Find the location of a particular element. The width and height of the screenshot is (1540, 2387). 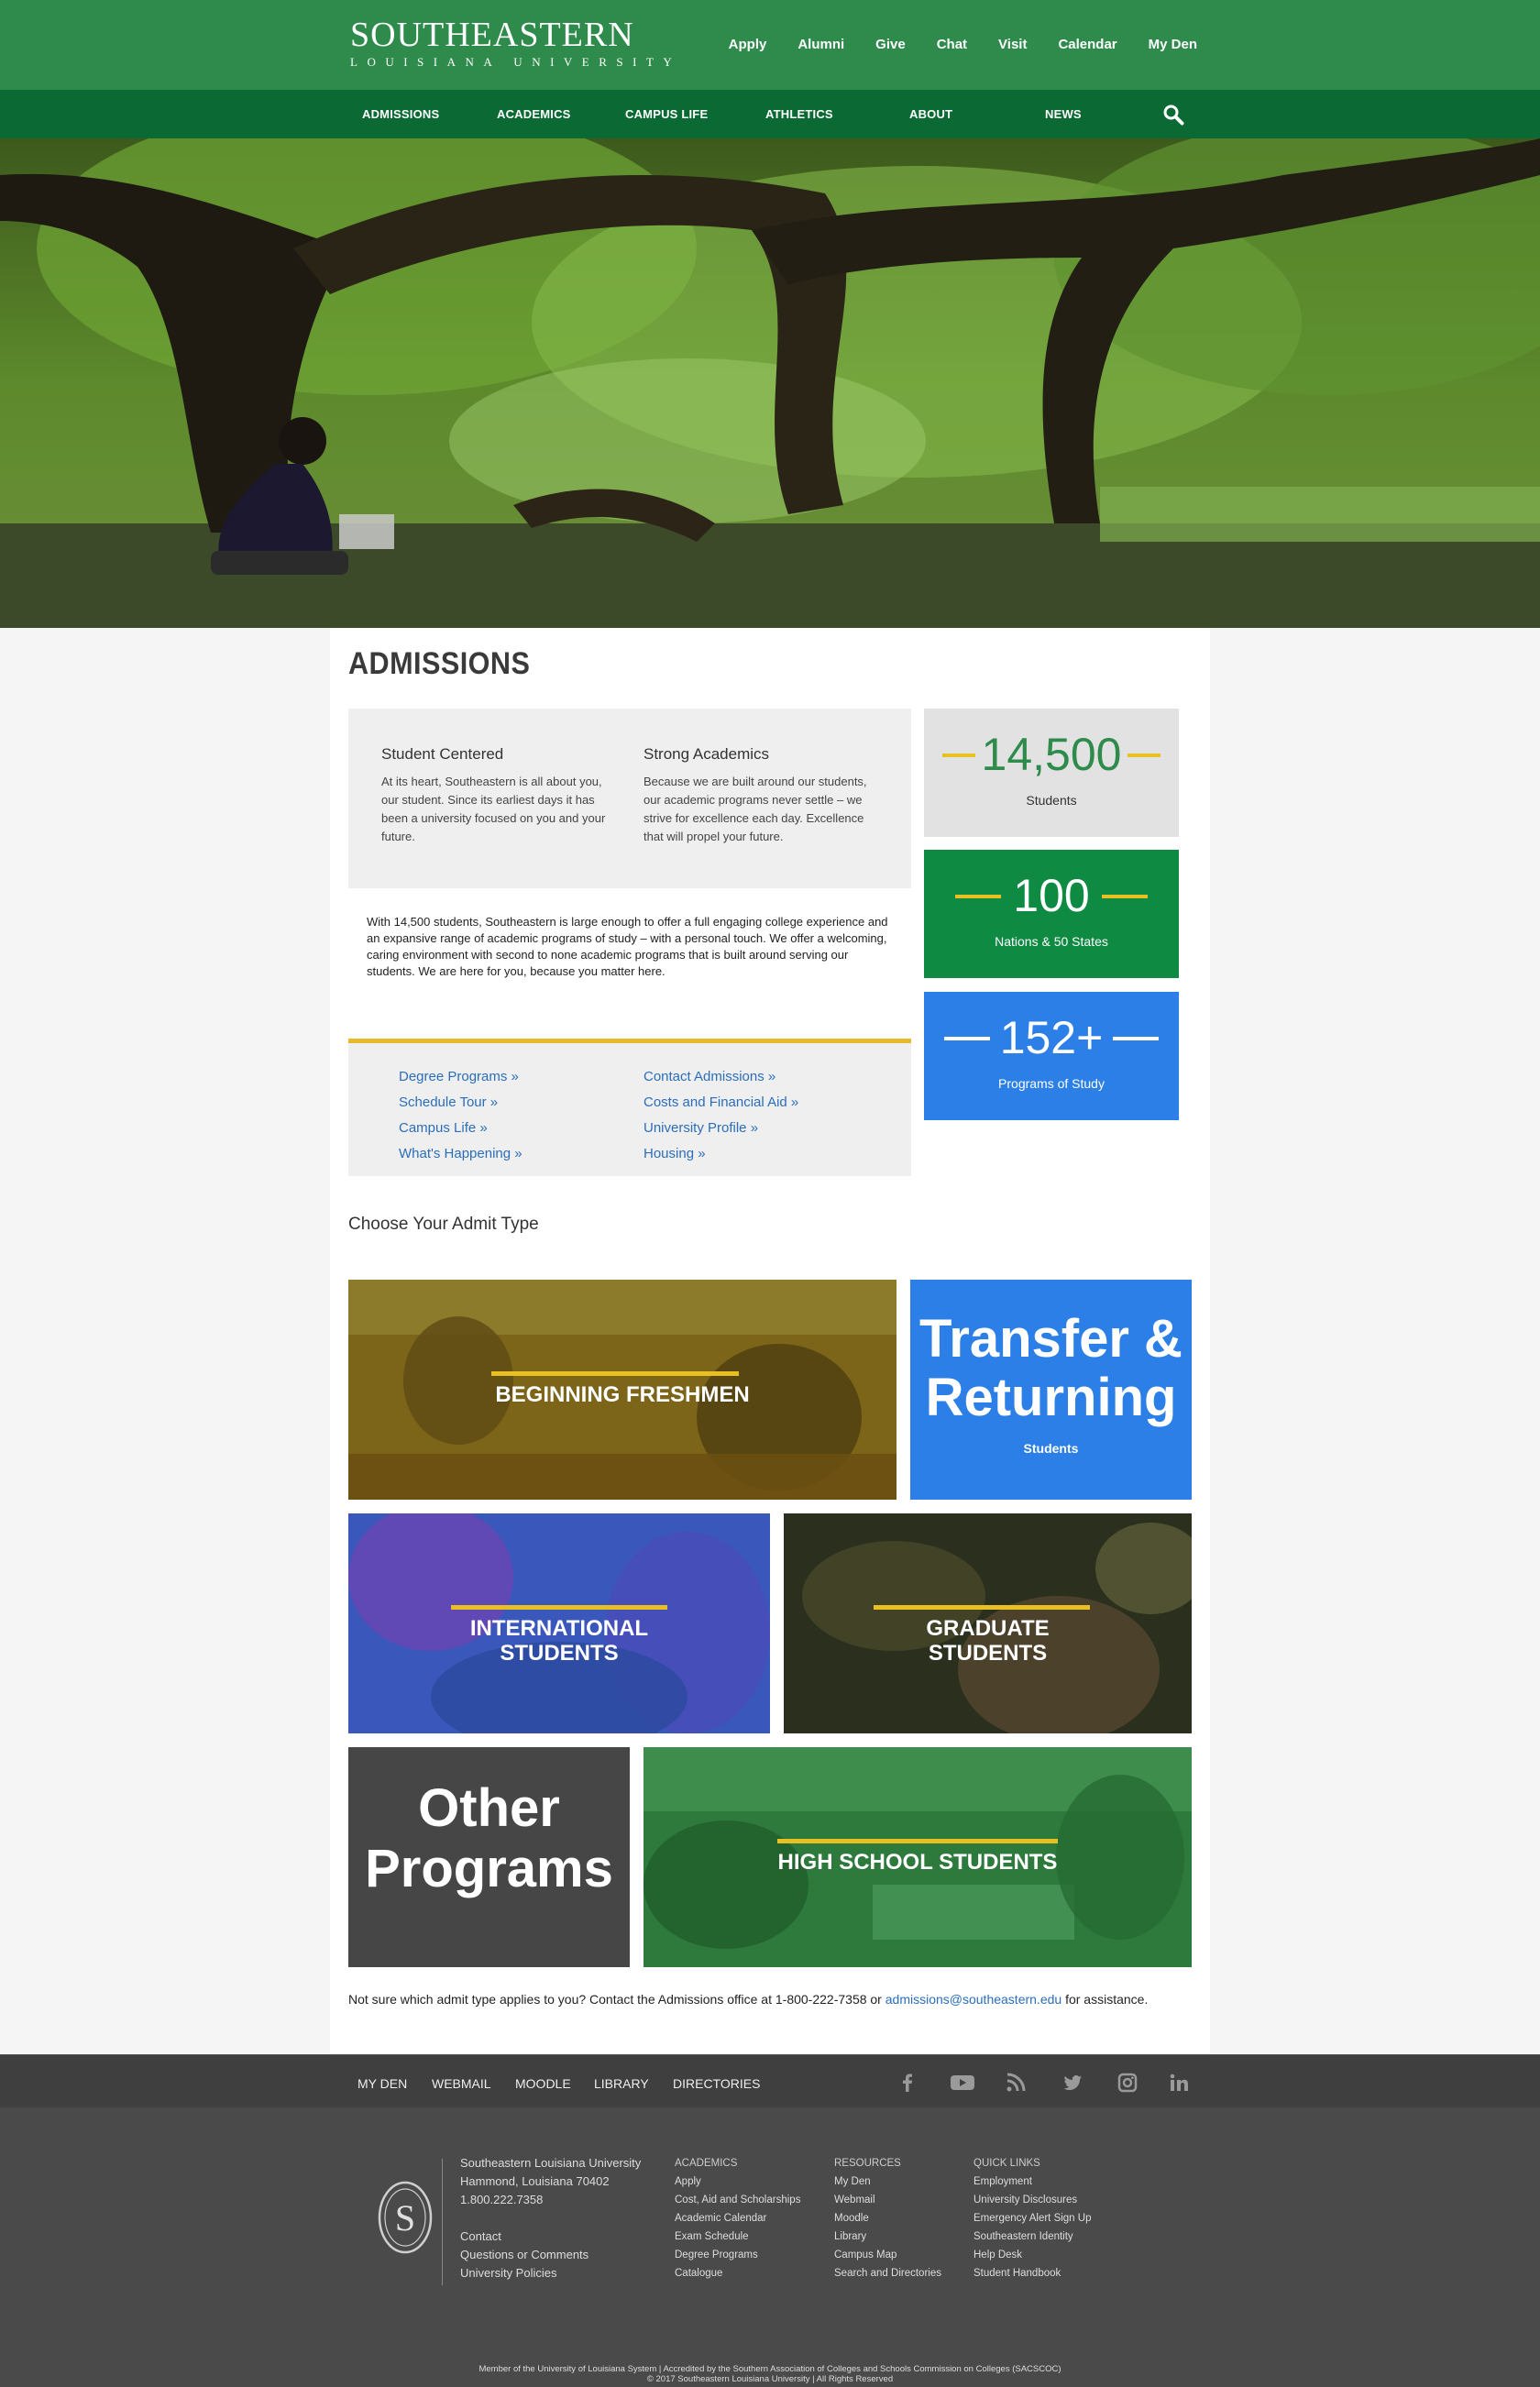

utility-link-apply: Apply is located at coordinates (748, 44).